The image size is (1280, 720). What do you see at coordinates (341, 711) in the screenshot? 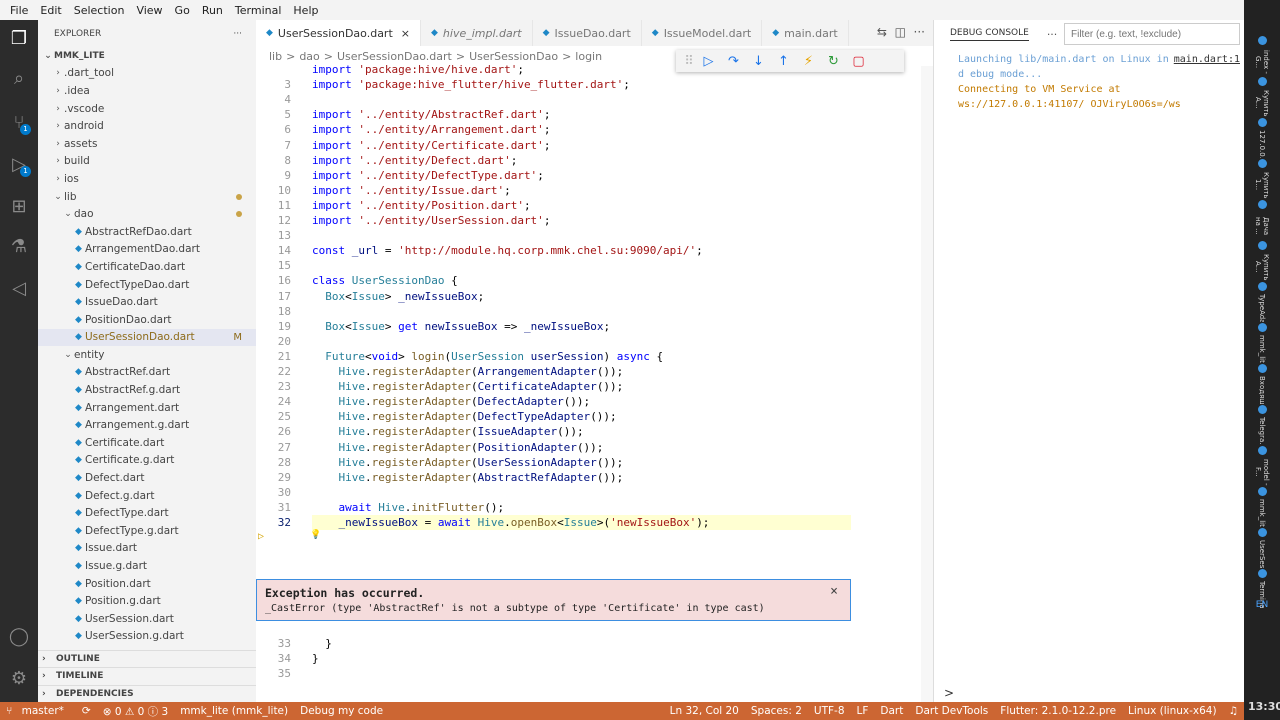
I see `debug-my-code: Debug my code` at bounding box center [341, 711].